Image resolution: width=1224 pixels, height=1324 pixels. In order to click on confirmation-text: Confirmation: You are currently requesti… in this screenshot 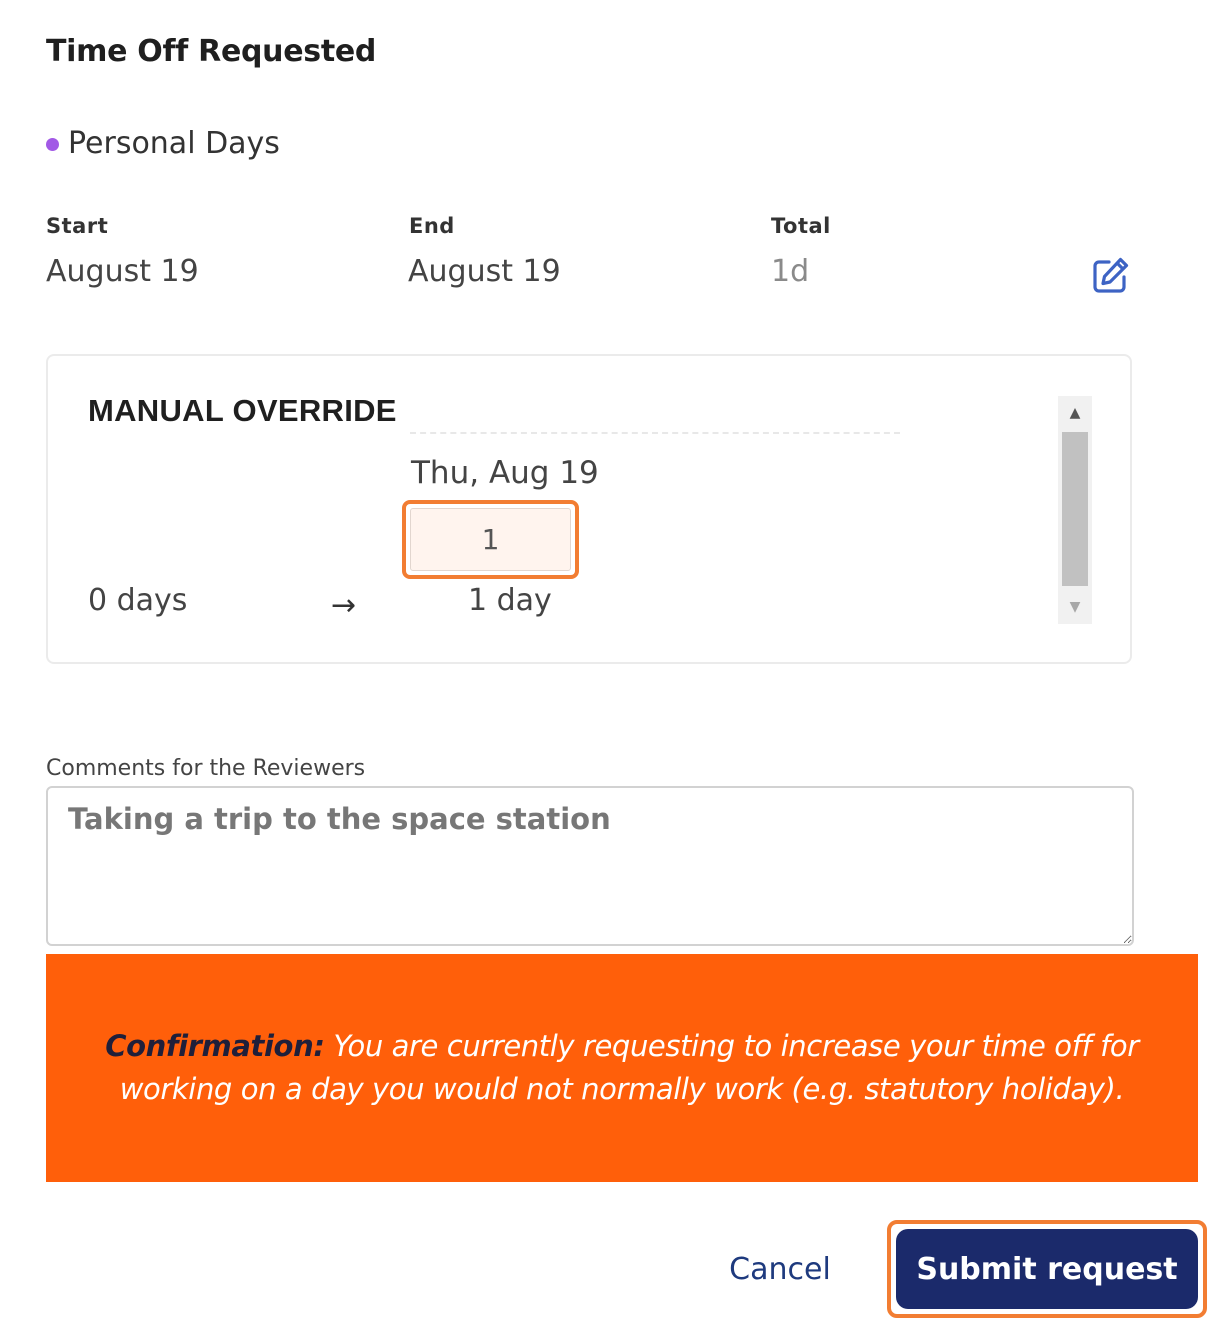, I will do `click(622, 1068)`.